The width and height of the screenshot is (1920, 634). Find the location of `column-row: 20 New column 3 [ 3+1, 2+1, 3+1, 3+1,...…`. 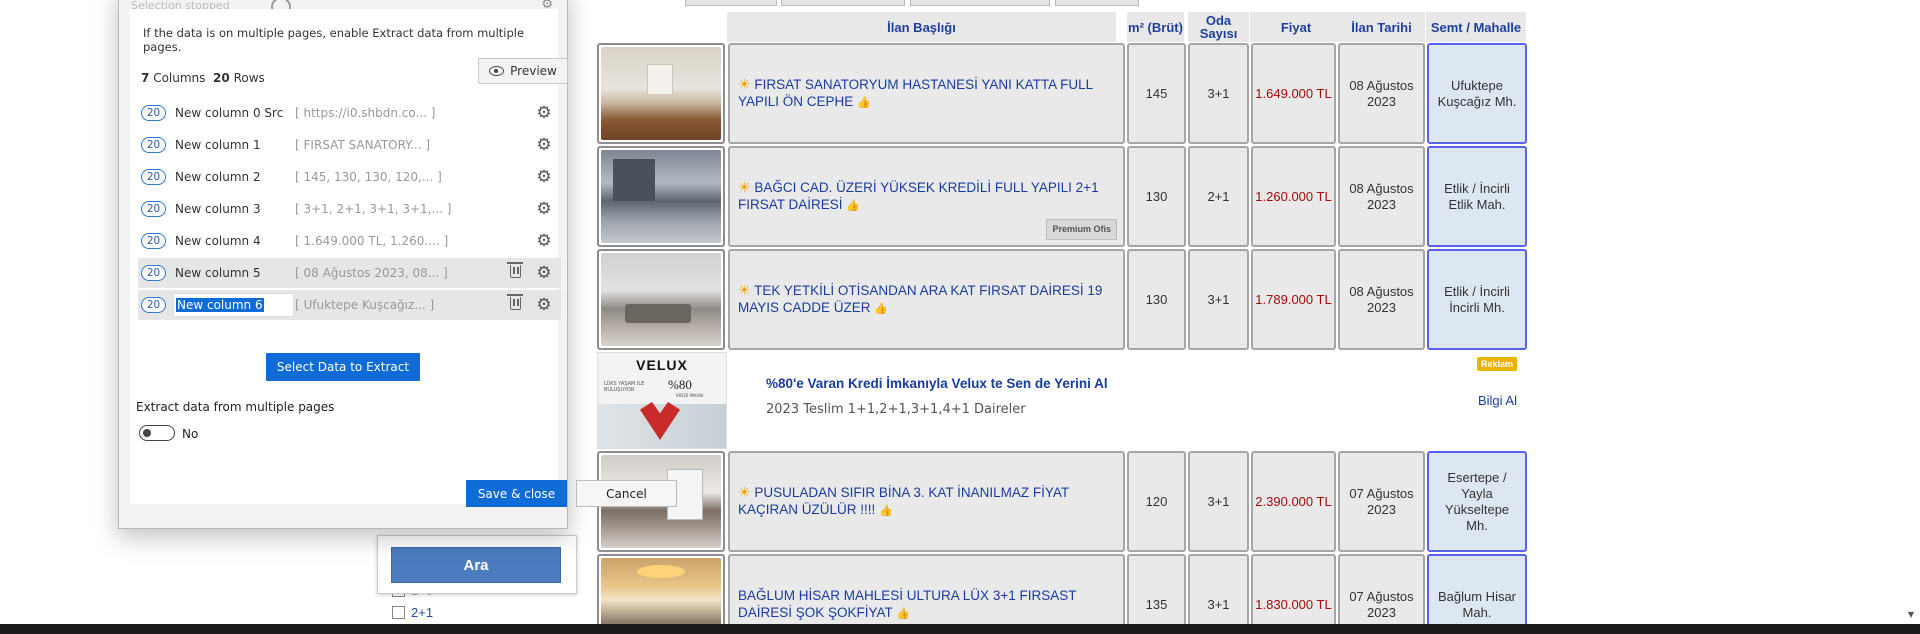

column-row: 20 New column 3 [ 3+1, 2+1, 3+1, 3+1,...… is located at coordinates (349, 209).